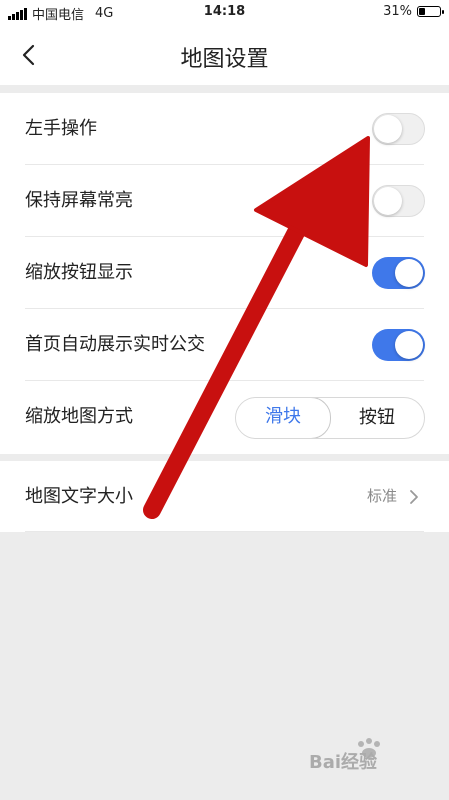 The height and width of the screenshot is (800, 449). Describe the element at coordinates (283, 418) in the screenshot. I see `zoom-mode-option-slider: 滑块` at that location.